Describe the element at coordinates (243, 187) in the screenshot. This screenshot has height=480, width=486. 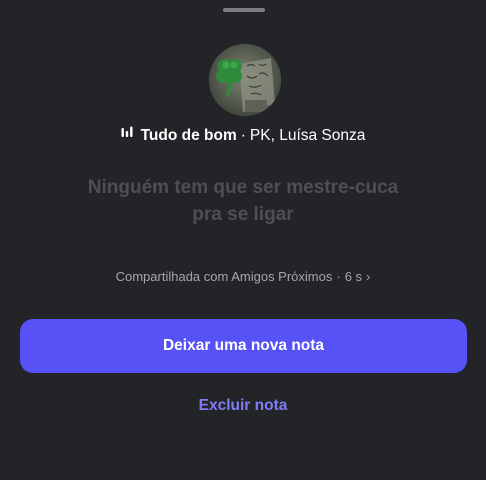
I see `lyrics-line-1: Ninguém tem que ser mestre-cuca` at that location.